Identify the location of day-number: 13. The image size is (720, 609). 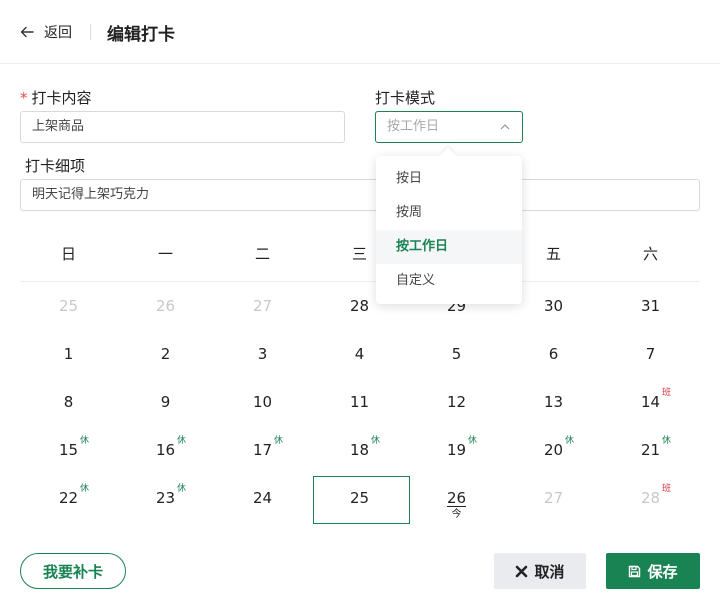
(553, 402).